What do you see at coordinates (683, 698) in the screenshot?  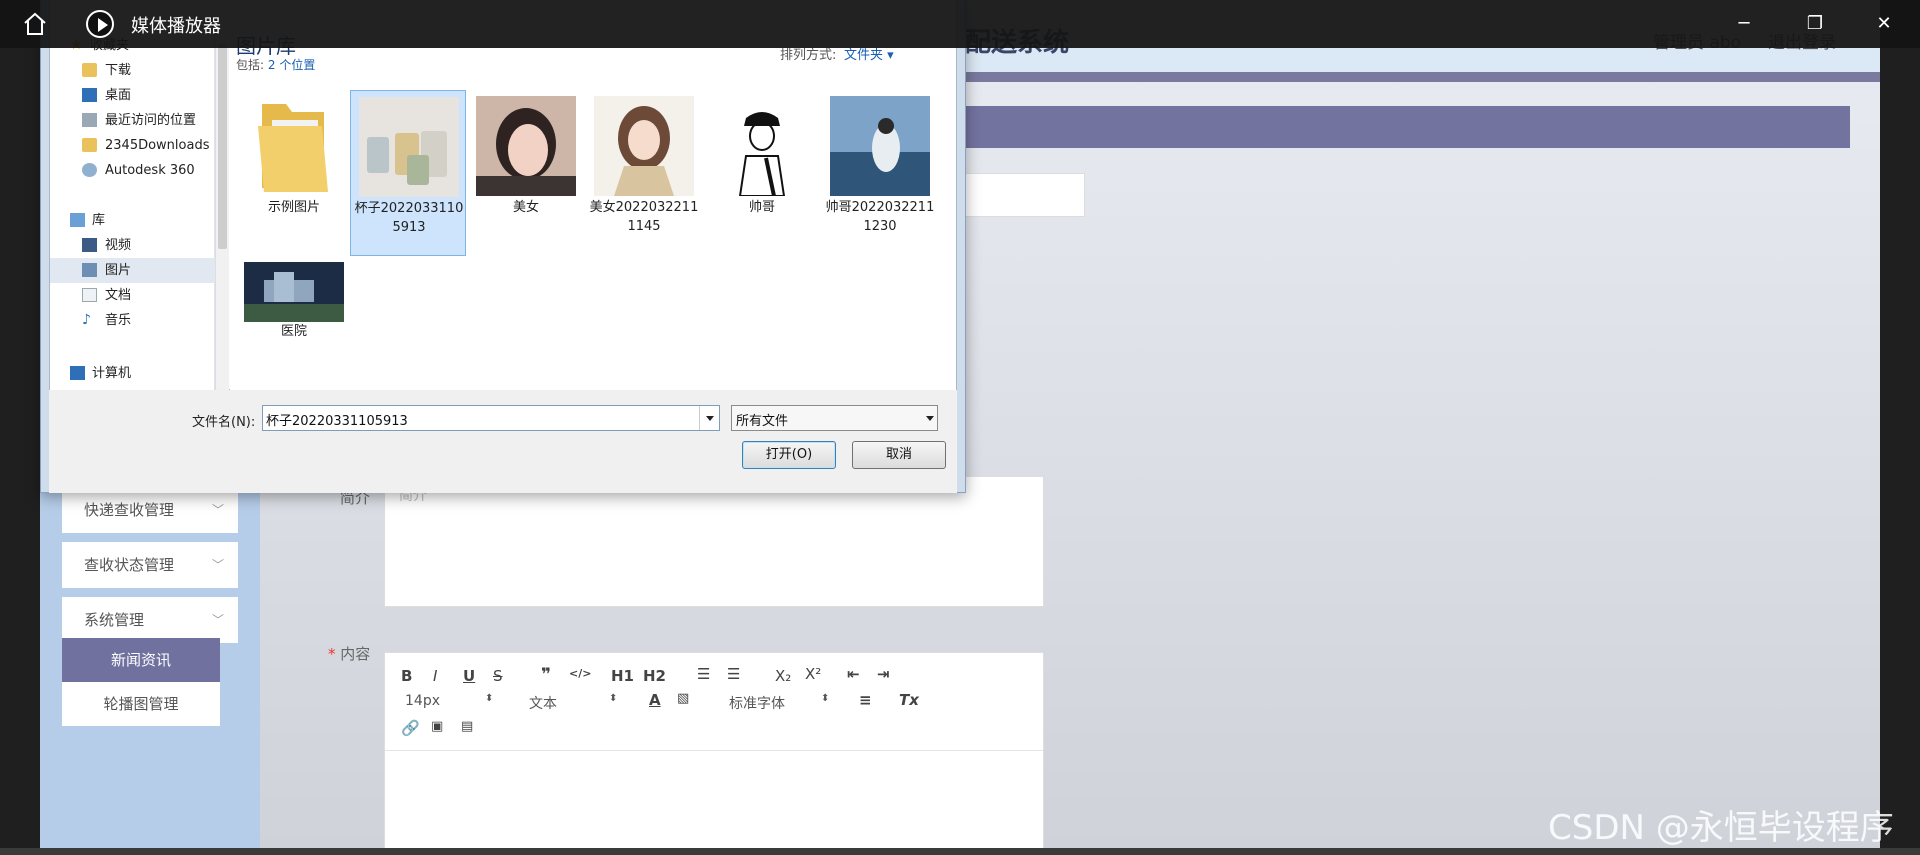 I see `background-color-icon: ▧` at bounding box center [683, 698].